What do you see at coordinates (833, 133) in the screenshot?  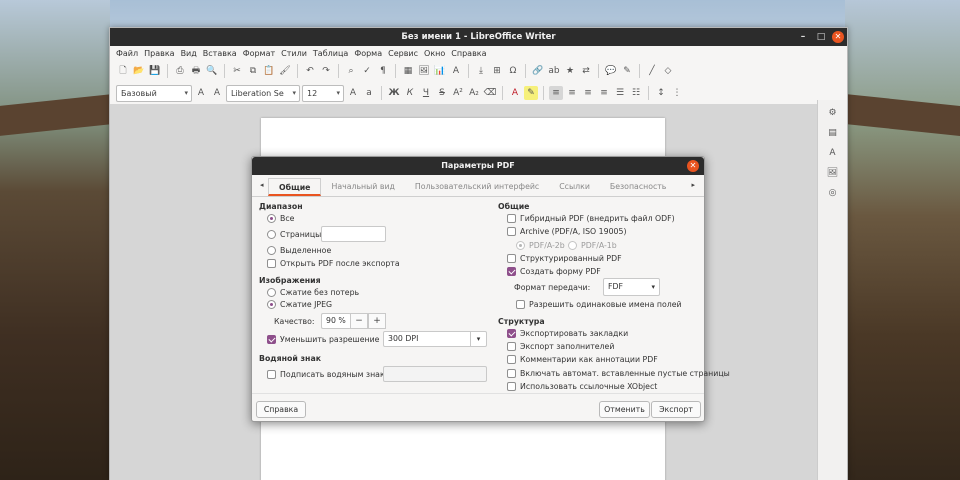 I see `properties-icon: ▤` at bounding box center [833, 133].